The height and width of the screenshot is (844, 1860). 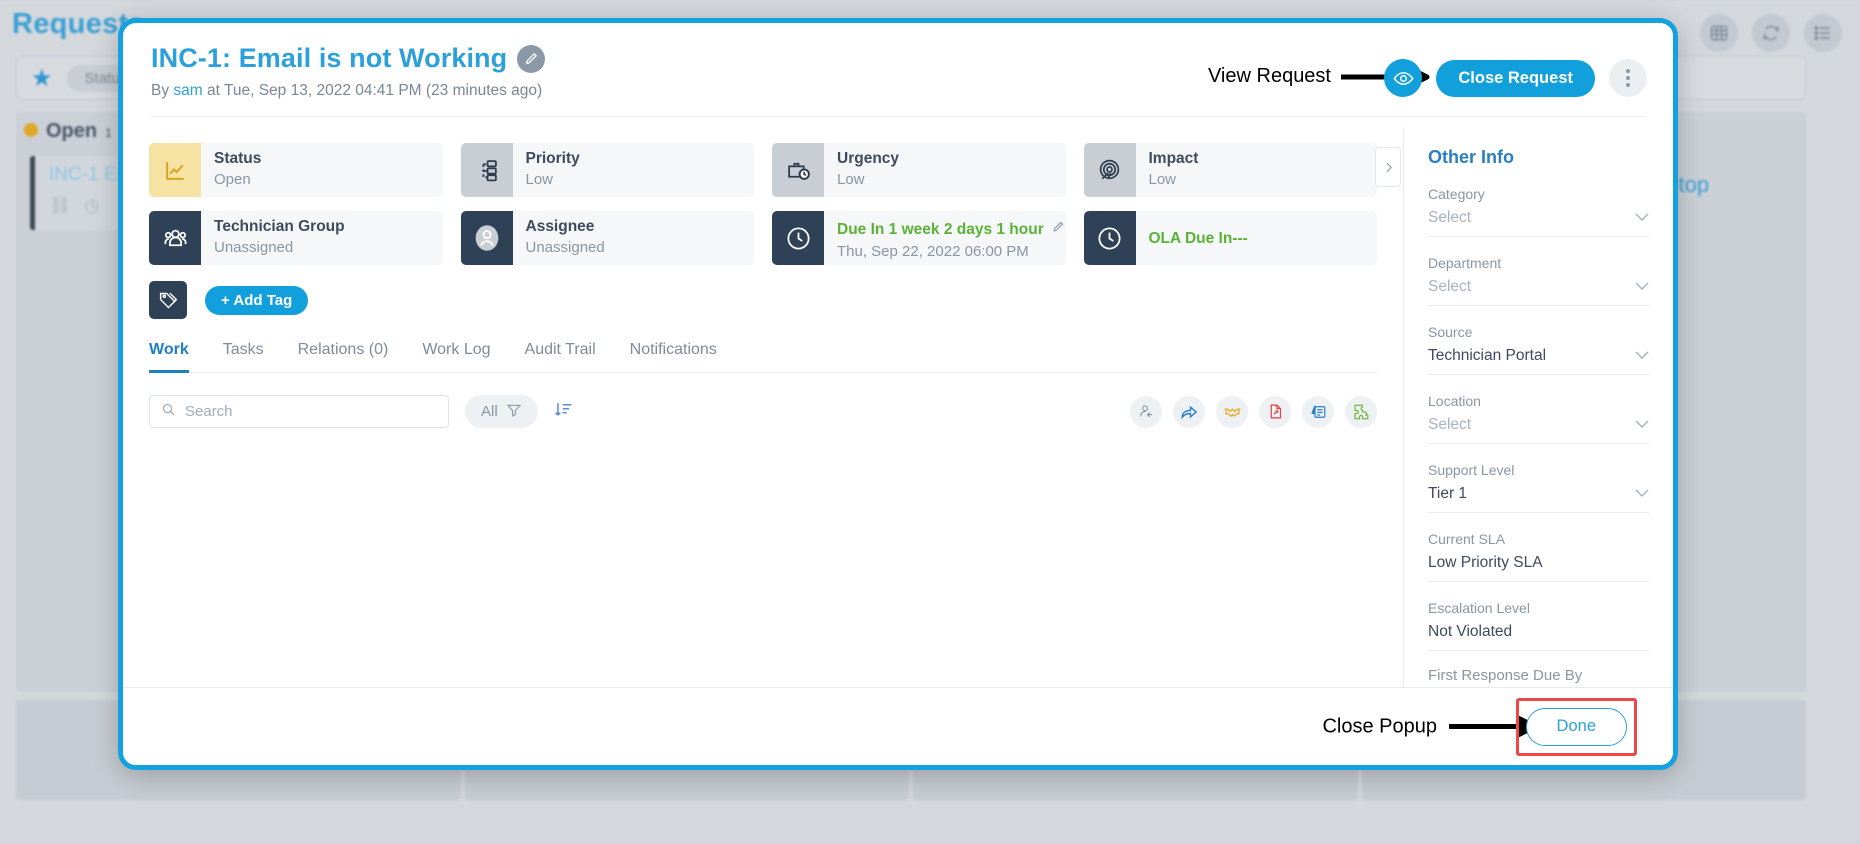 I want to click on field-value: Not Violated, so click(x=1470, y=631).